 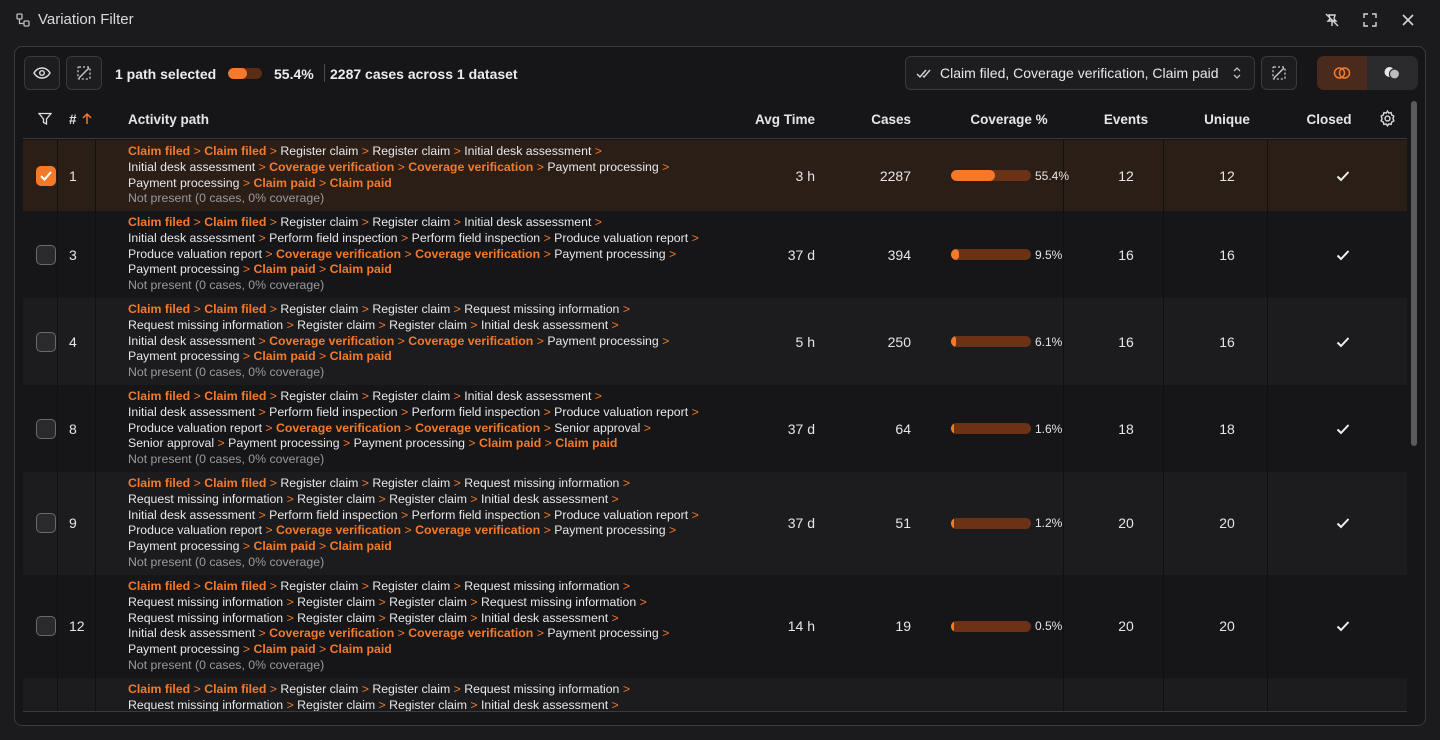 I want to click on clear-selection-button, so click(x=84, y=73).